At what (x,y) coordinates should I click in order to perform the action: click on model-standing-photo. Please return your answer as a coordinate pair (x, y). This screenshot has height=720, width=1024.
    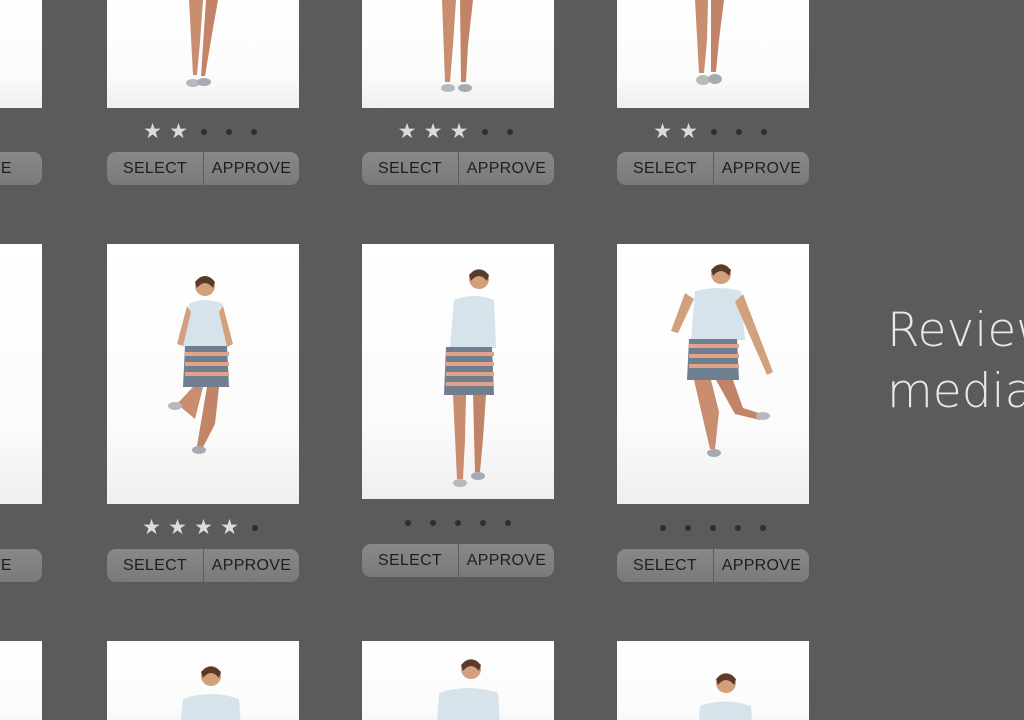
    Looking at the image, I should click on (470, 378).